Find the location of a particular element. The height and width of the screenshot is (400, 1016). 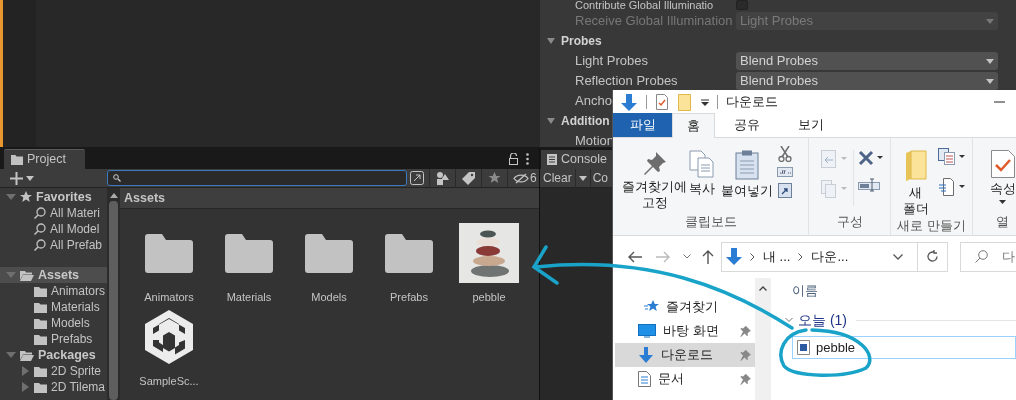

nav-item: 다운로드 is located at coordinates (685, 355).